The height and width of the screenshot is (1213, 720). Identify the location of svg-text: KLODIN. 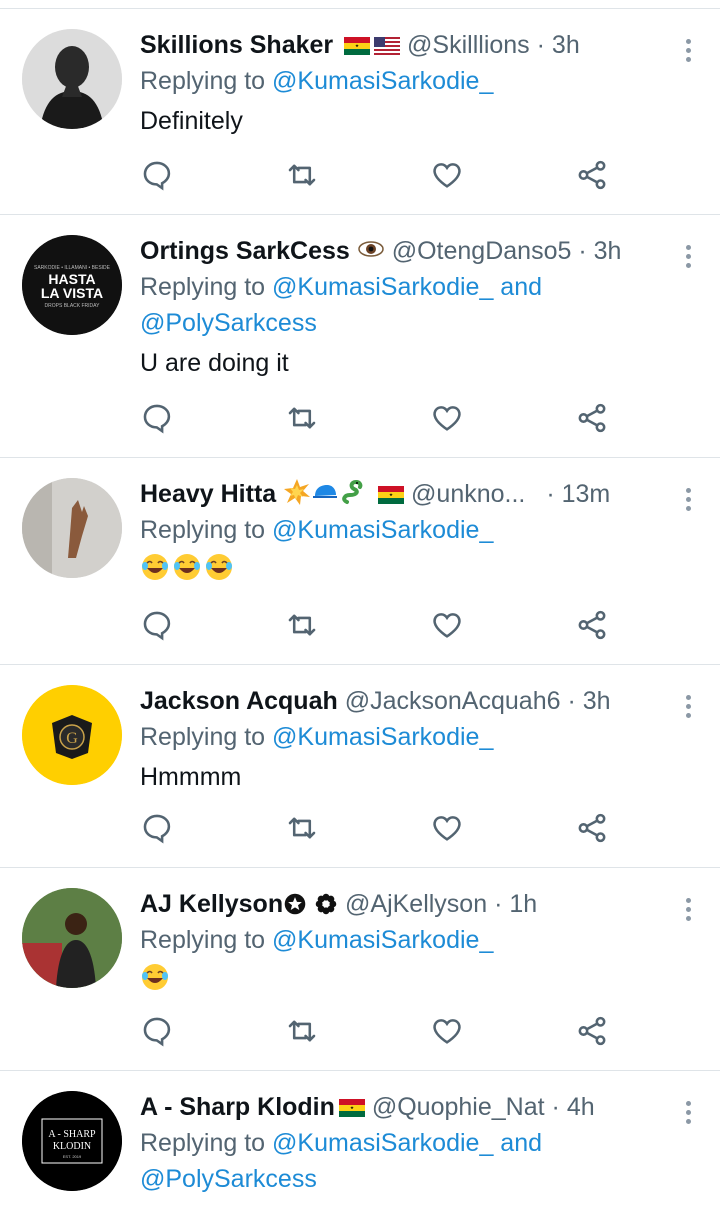
(72, 1146).